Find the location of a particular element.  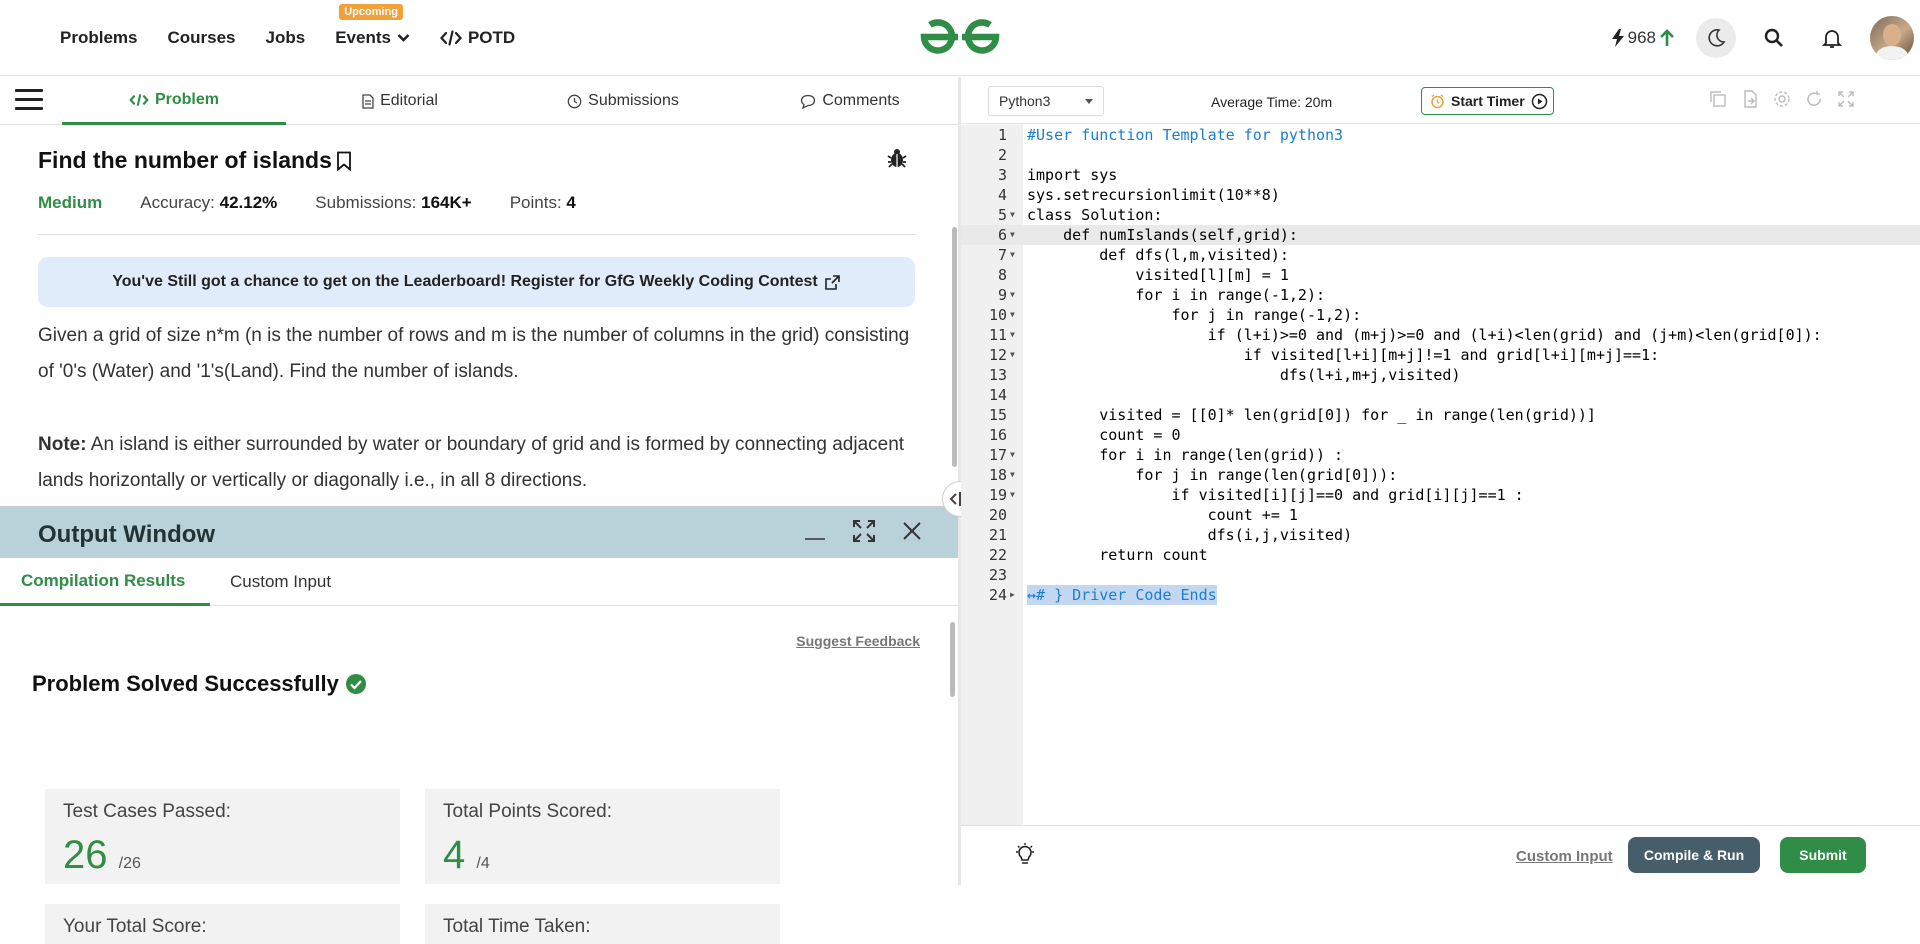

tab-problem: Problem is located at coordinates (174, 101).